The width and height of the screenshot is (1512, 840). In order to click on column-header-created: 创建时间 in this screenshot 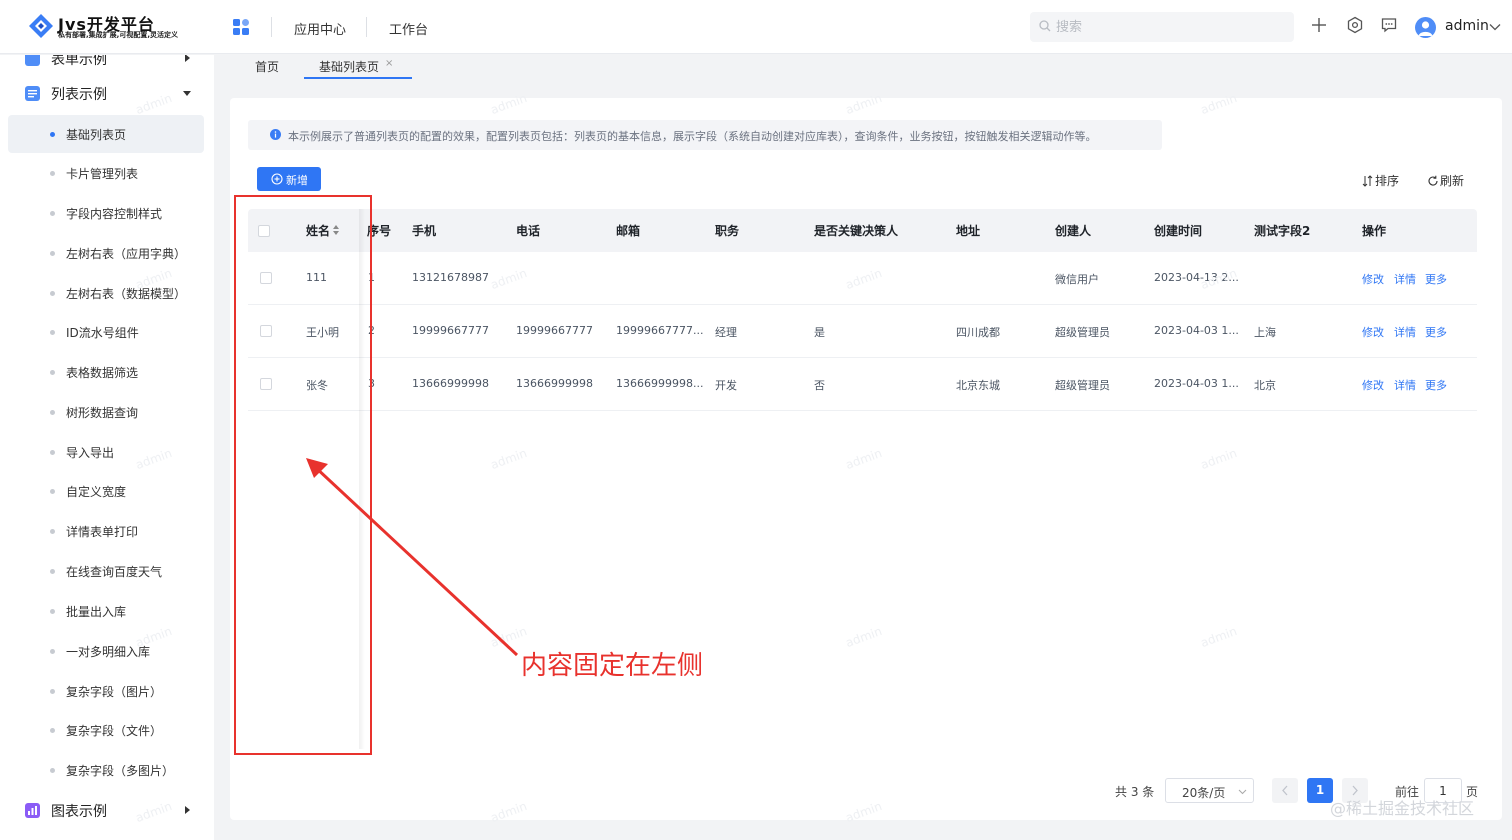, I will do `click(1178, 231)`.